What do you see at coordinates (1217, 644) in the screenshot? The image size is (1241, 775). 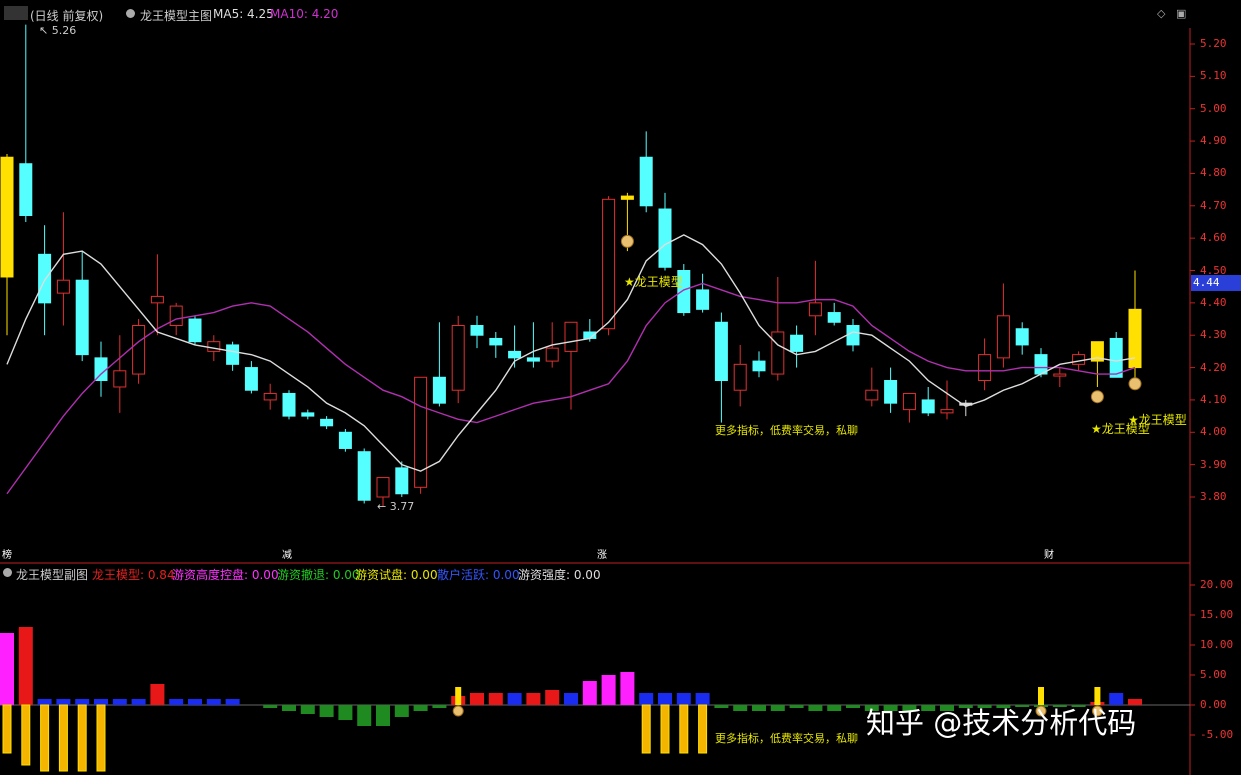 I see `y-tick-label: 10.00` at bounding box center [1217, 644].